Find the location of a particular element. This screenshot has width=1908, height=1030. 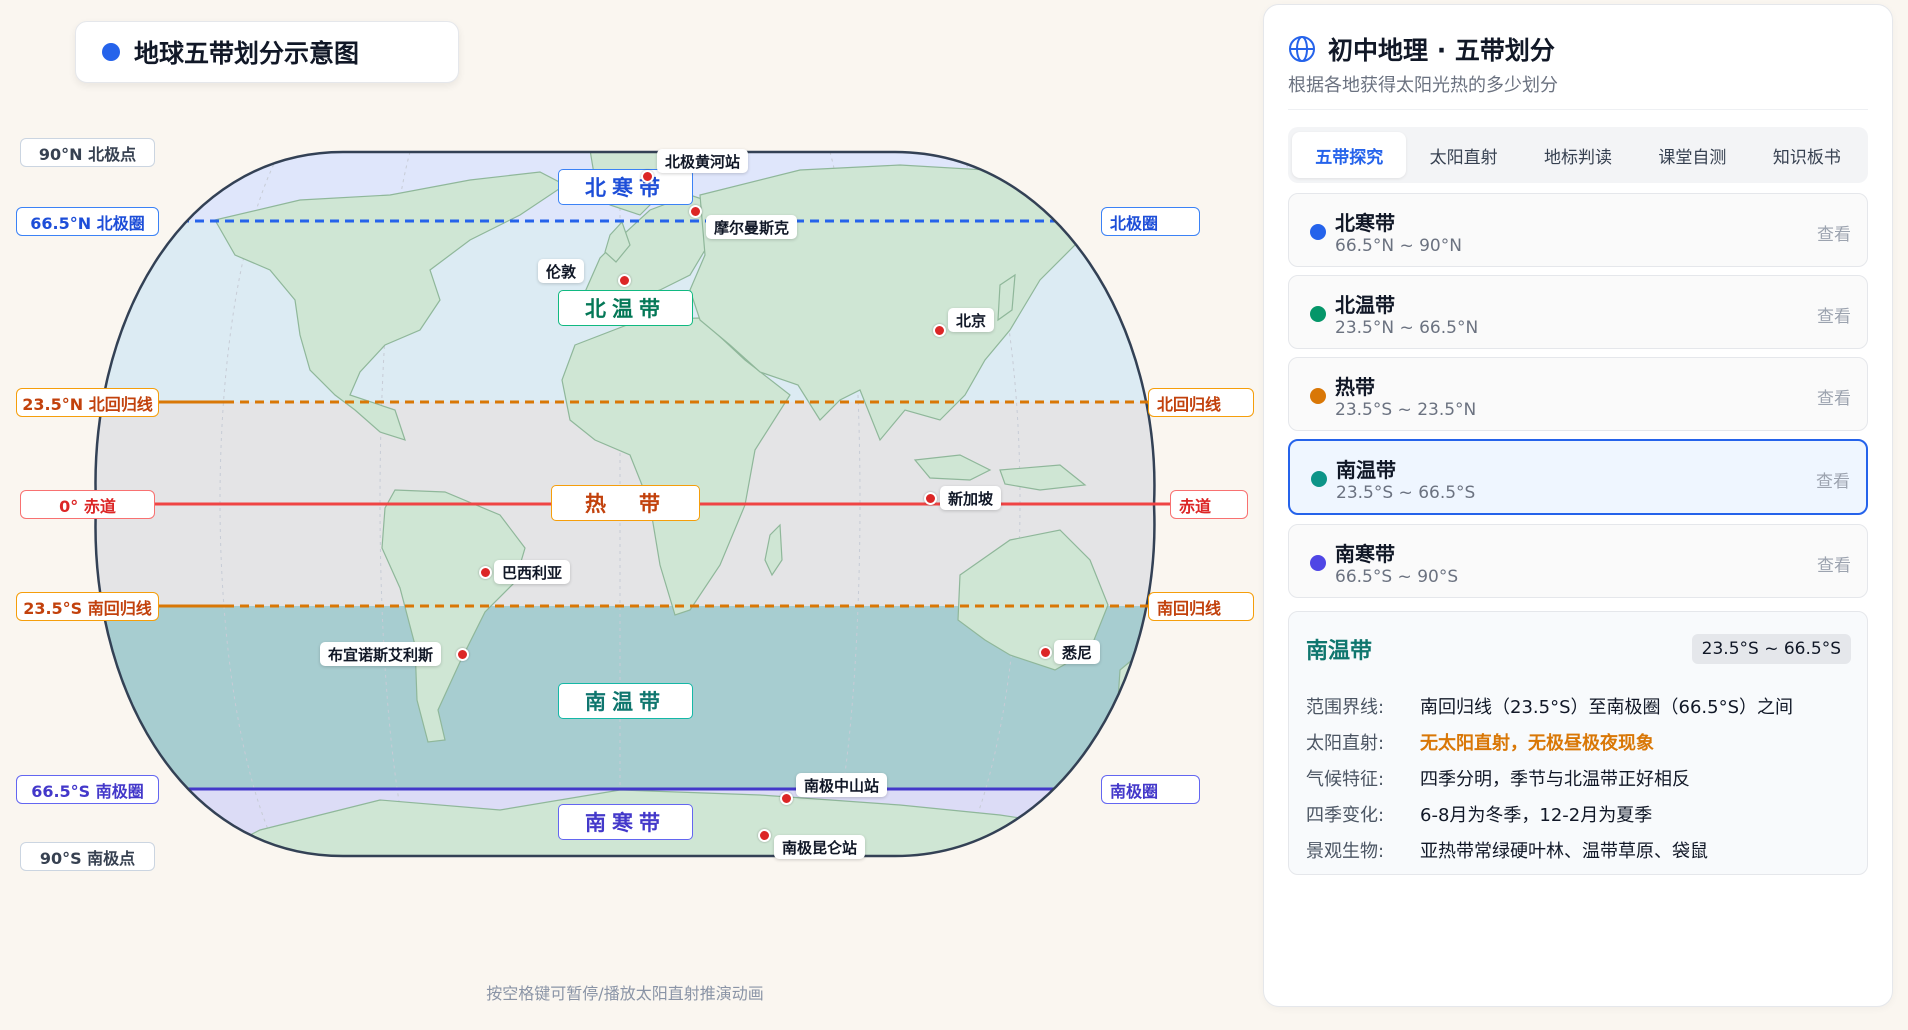

zone-card-tropical: 热带 23.5°S ~ 23.5°N 查看 is located at coordinates (1578, 394).